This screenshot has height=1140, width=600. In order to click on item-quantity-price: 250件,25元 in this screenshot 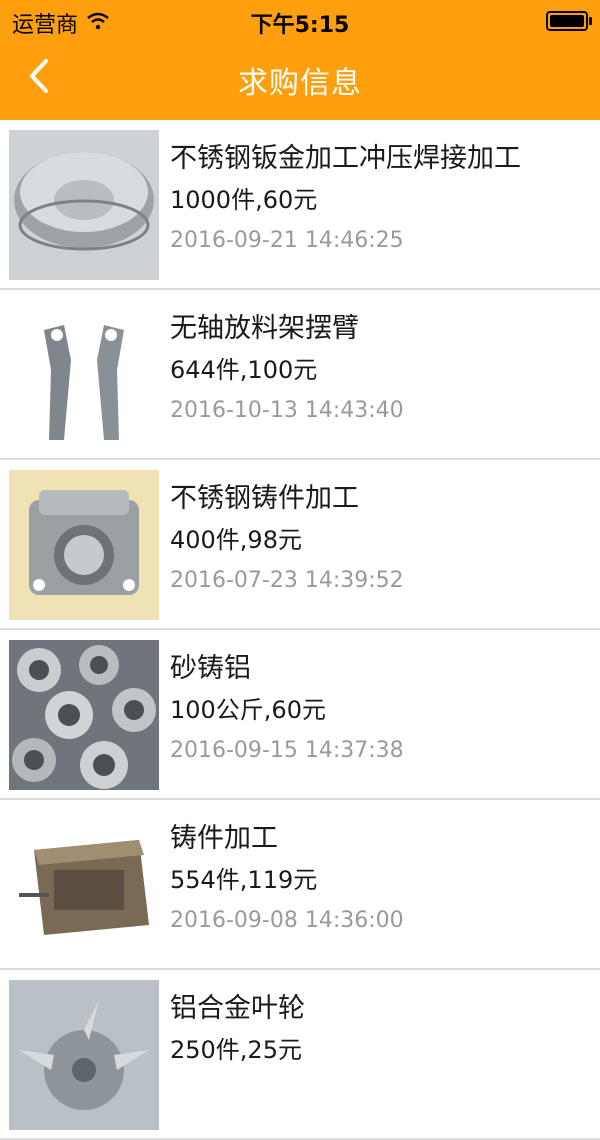, I will do `click(236, 1050)`.